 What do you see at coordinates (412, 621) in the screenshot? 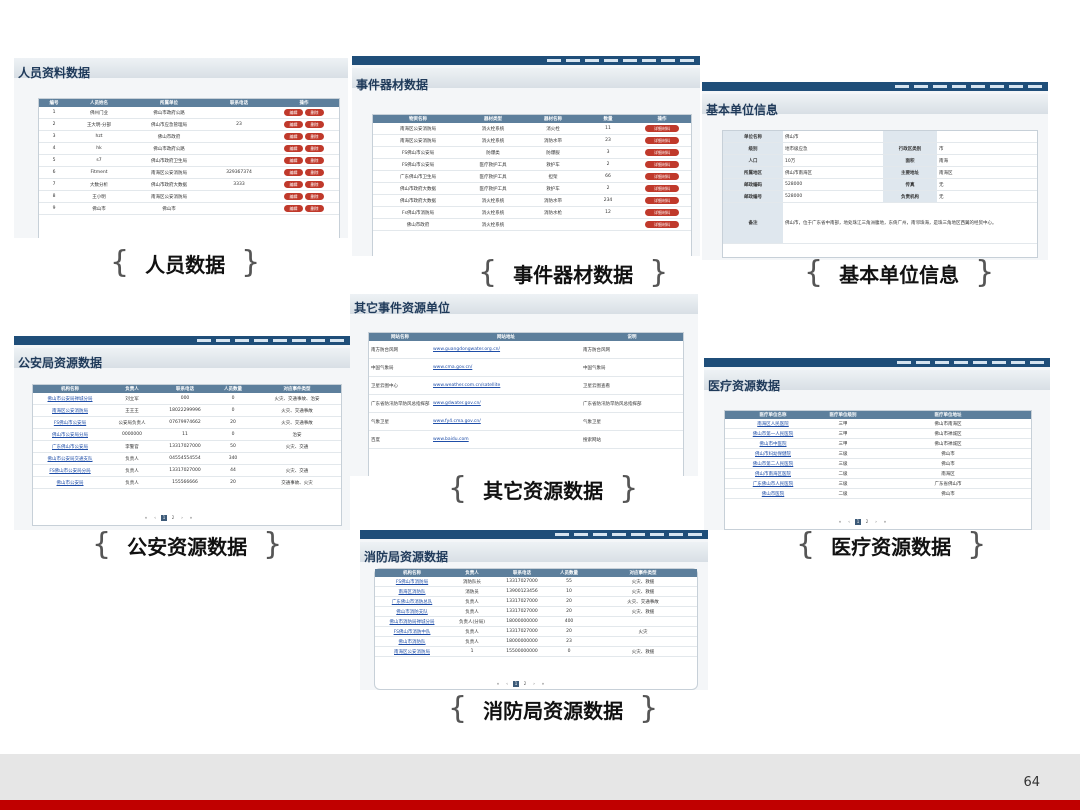
I see `row-link: 佛山市消防局禅城分局` at bounding box center [412, 621].